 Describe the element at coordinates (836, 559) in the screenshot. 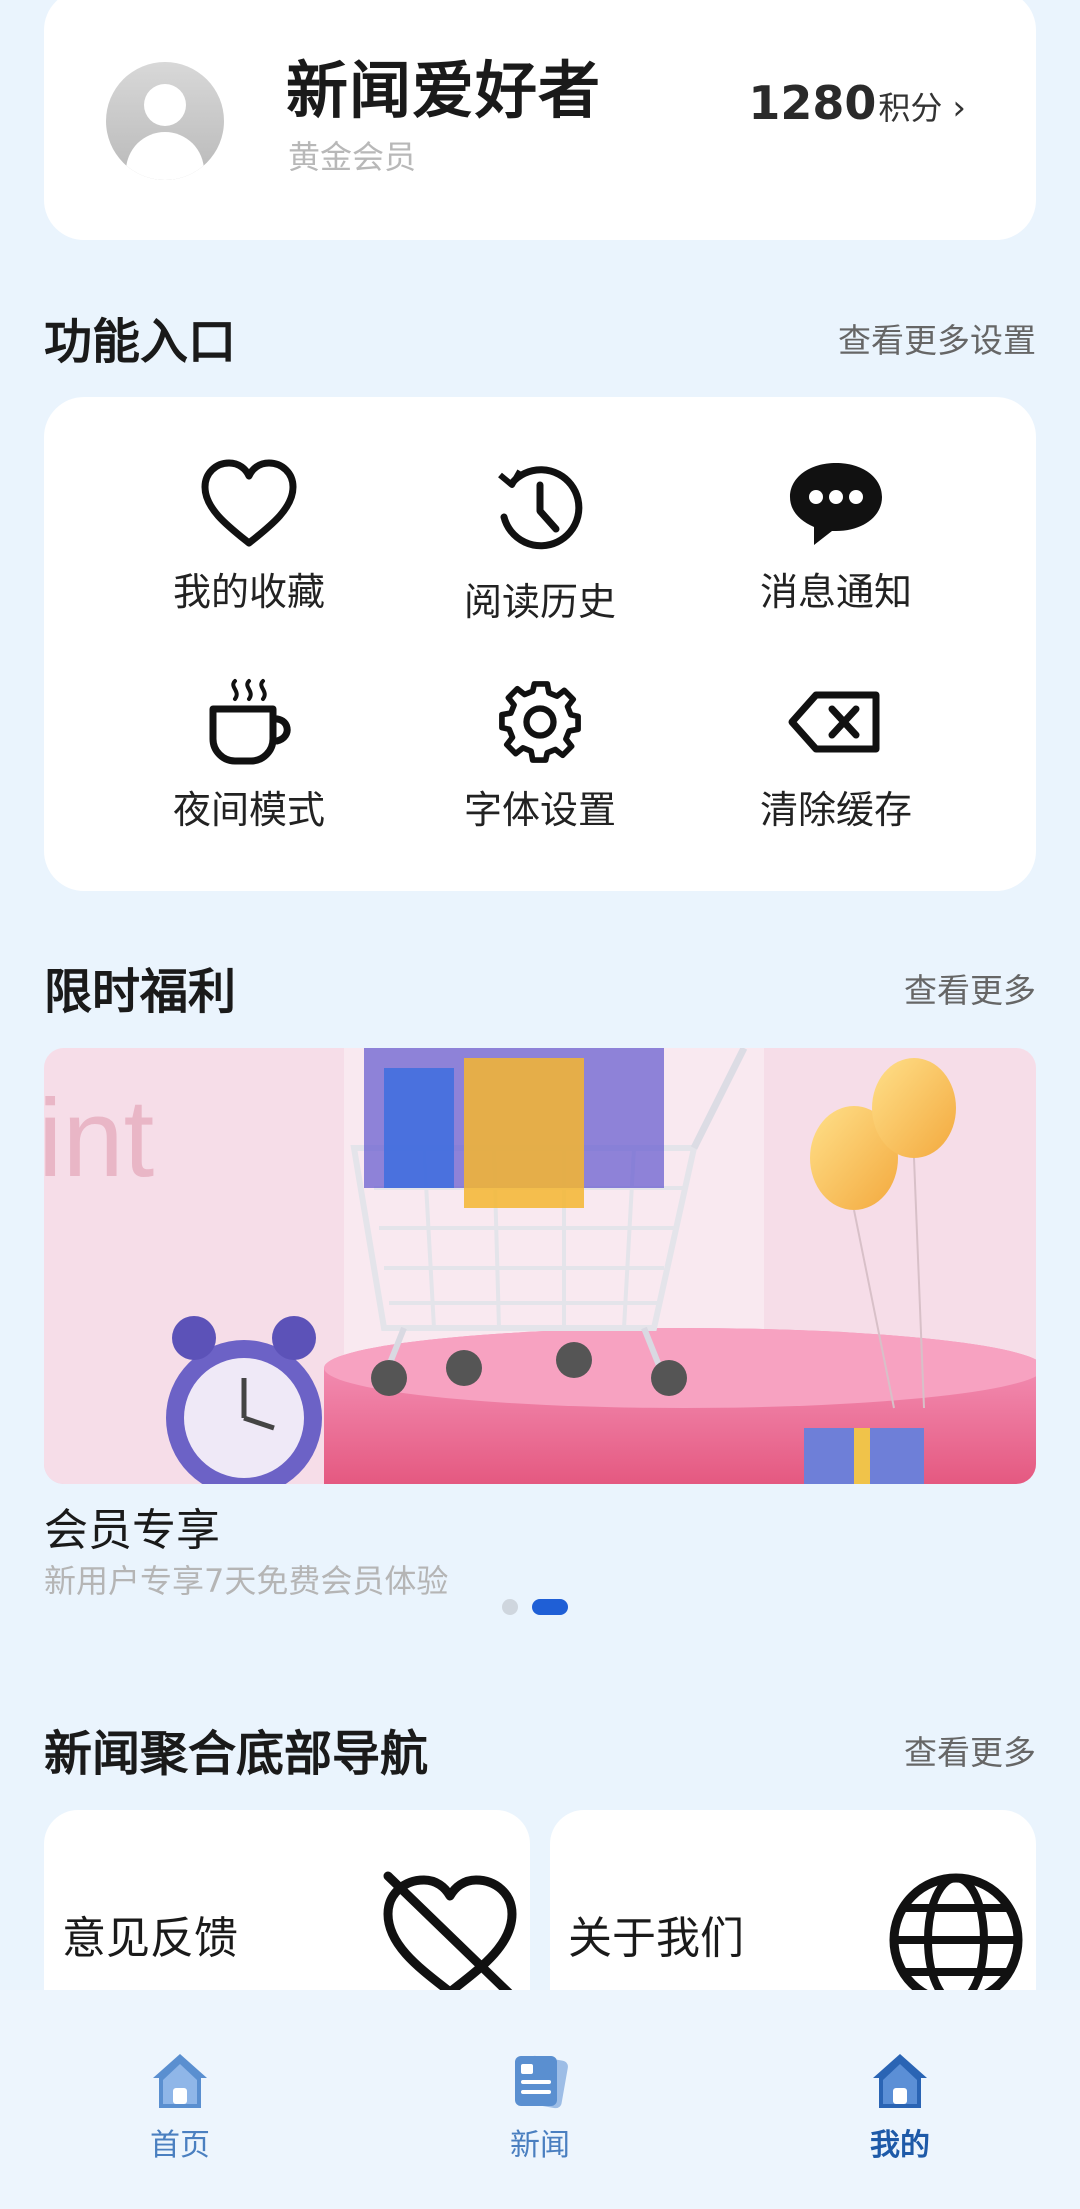

I see `function-notifications: 消息通知` at that location.